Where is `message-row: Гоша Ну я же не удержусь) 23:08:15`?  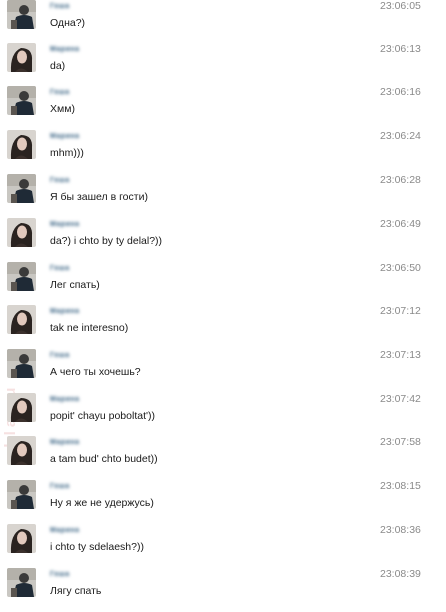
message-row: Гоша Ну я же не удержусь) 23:08:15 is located at coordinates (223, 502).